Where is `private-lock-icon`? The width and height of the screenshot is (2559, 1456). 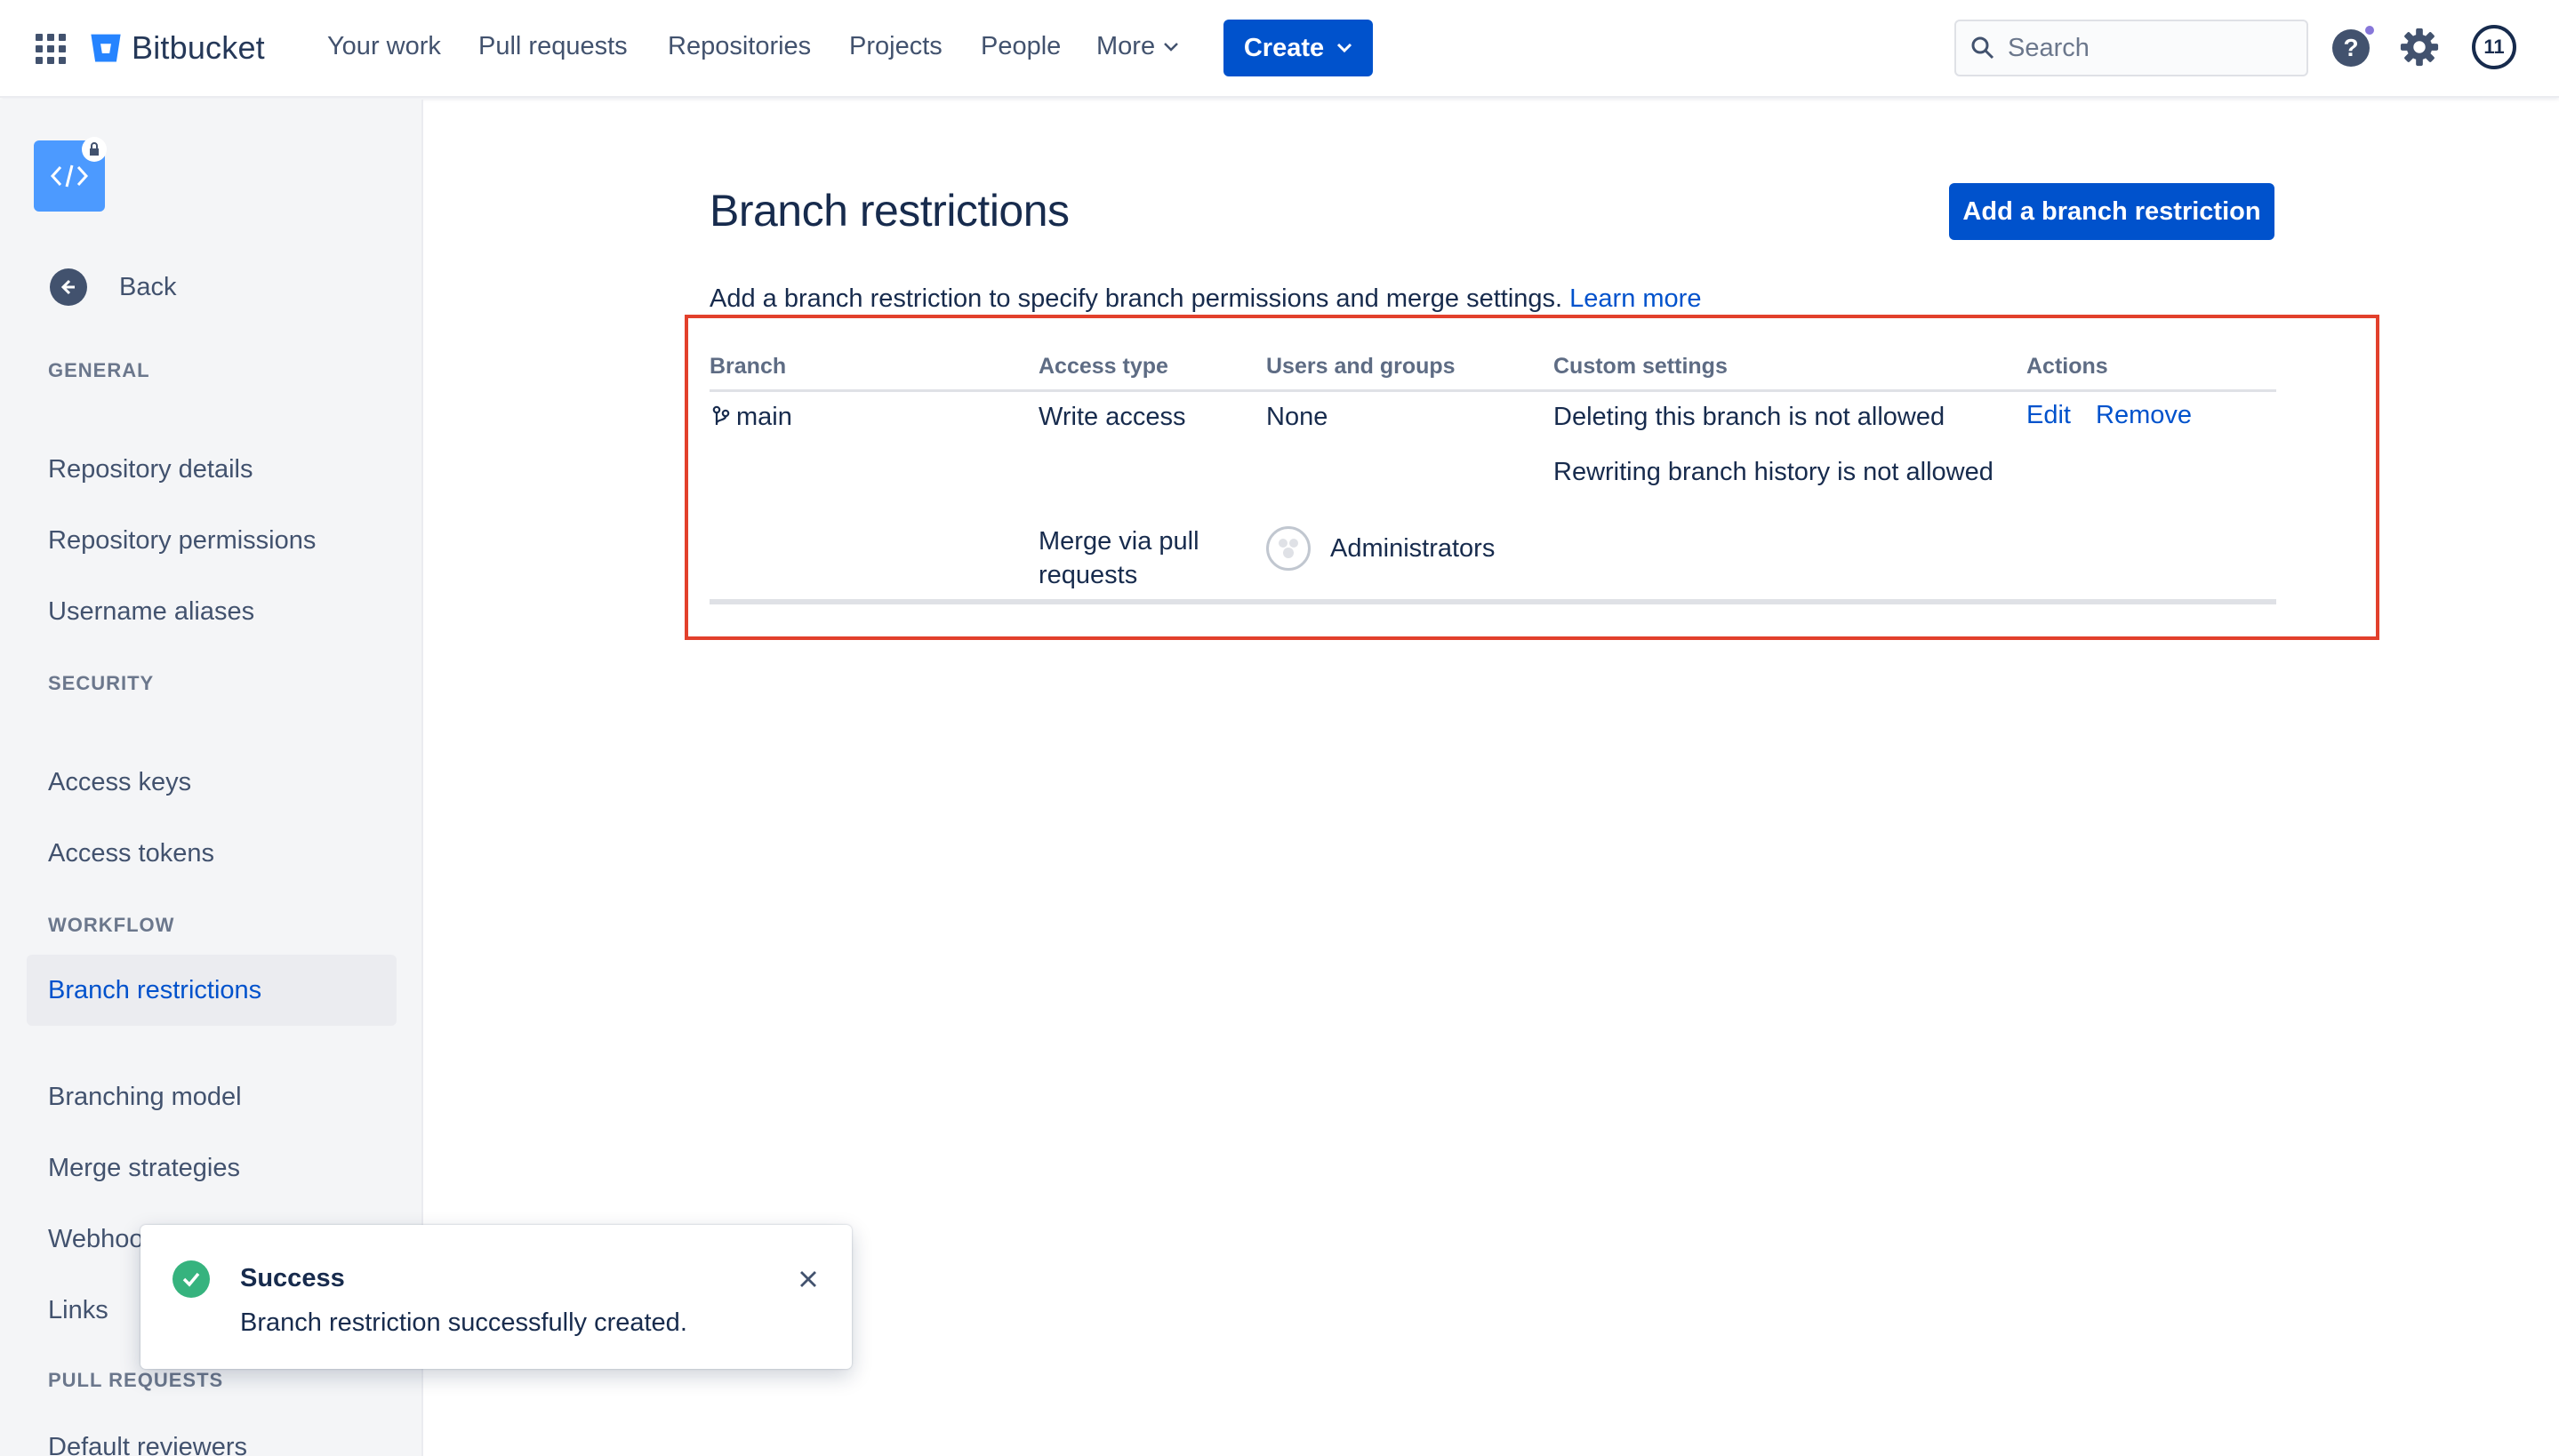 private-lock-icon is located at coordinates (94, 149).